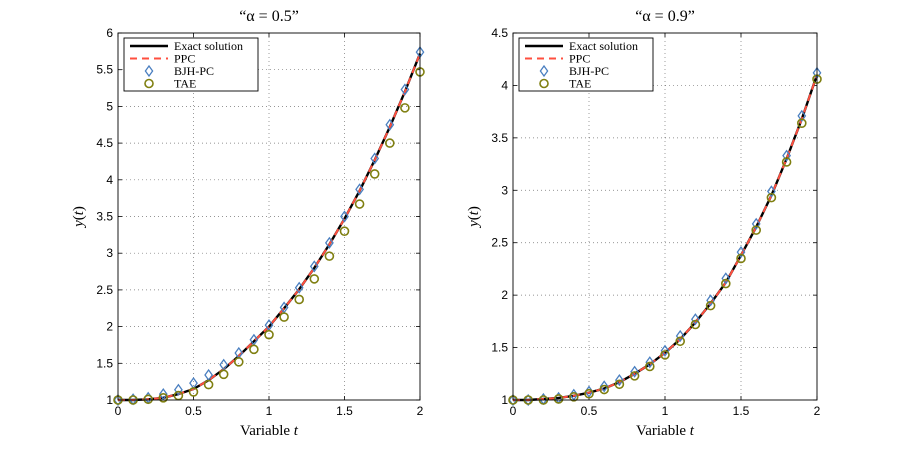 This screenshot has width=900, height=450. I want to click on y-tick-label: 6, so click(109, 33).